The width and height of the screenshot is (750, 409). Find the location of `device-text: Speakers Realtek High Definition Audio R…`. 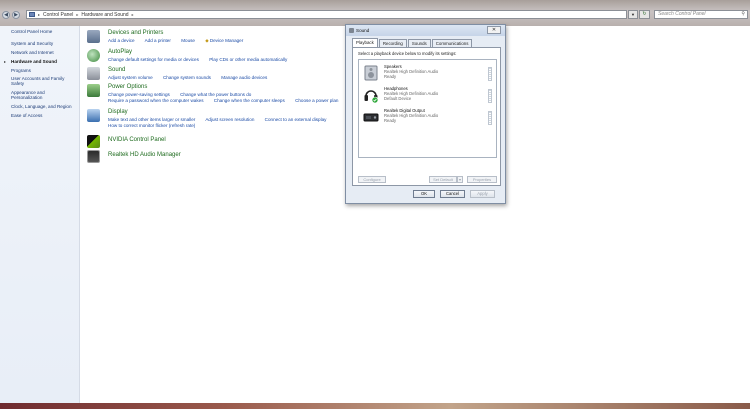

device-text: Speakers Realtek High Definition Audio R… is located at coordinates (411, 71).